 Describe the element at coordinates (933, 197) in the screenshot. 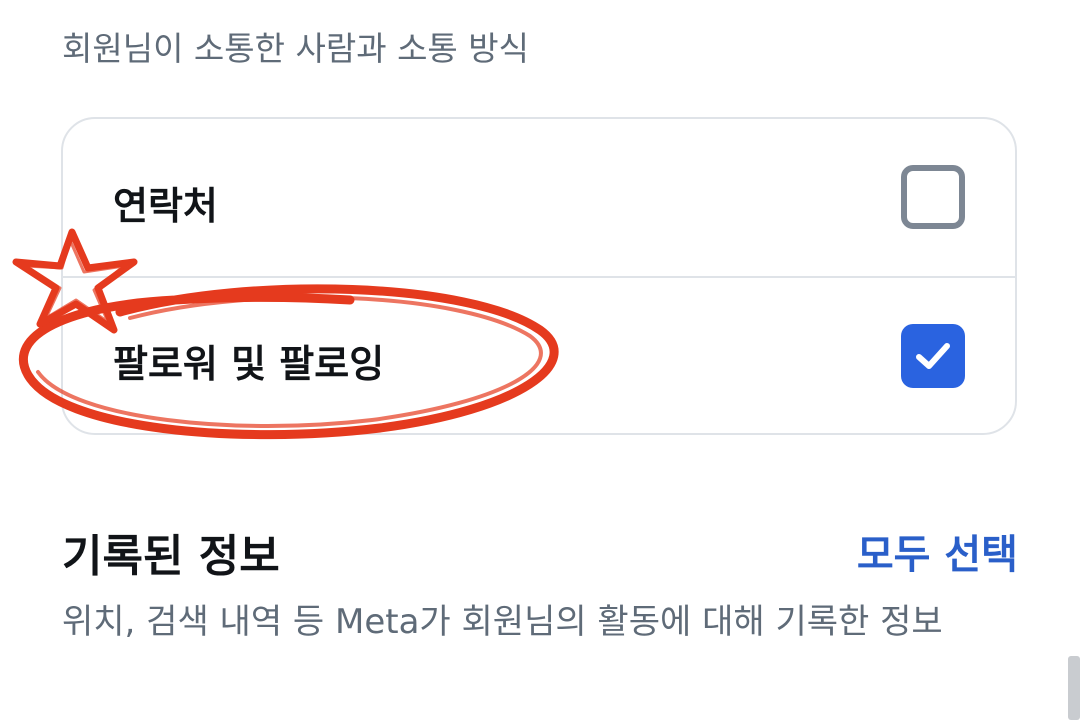

I see `contacts-checkbox` at that location.